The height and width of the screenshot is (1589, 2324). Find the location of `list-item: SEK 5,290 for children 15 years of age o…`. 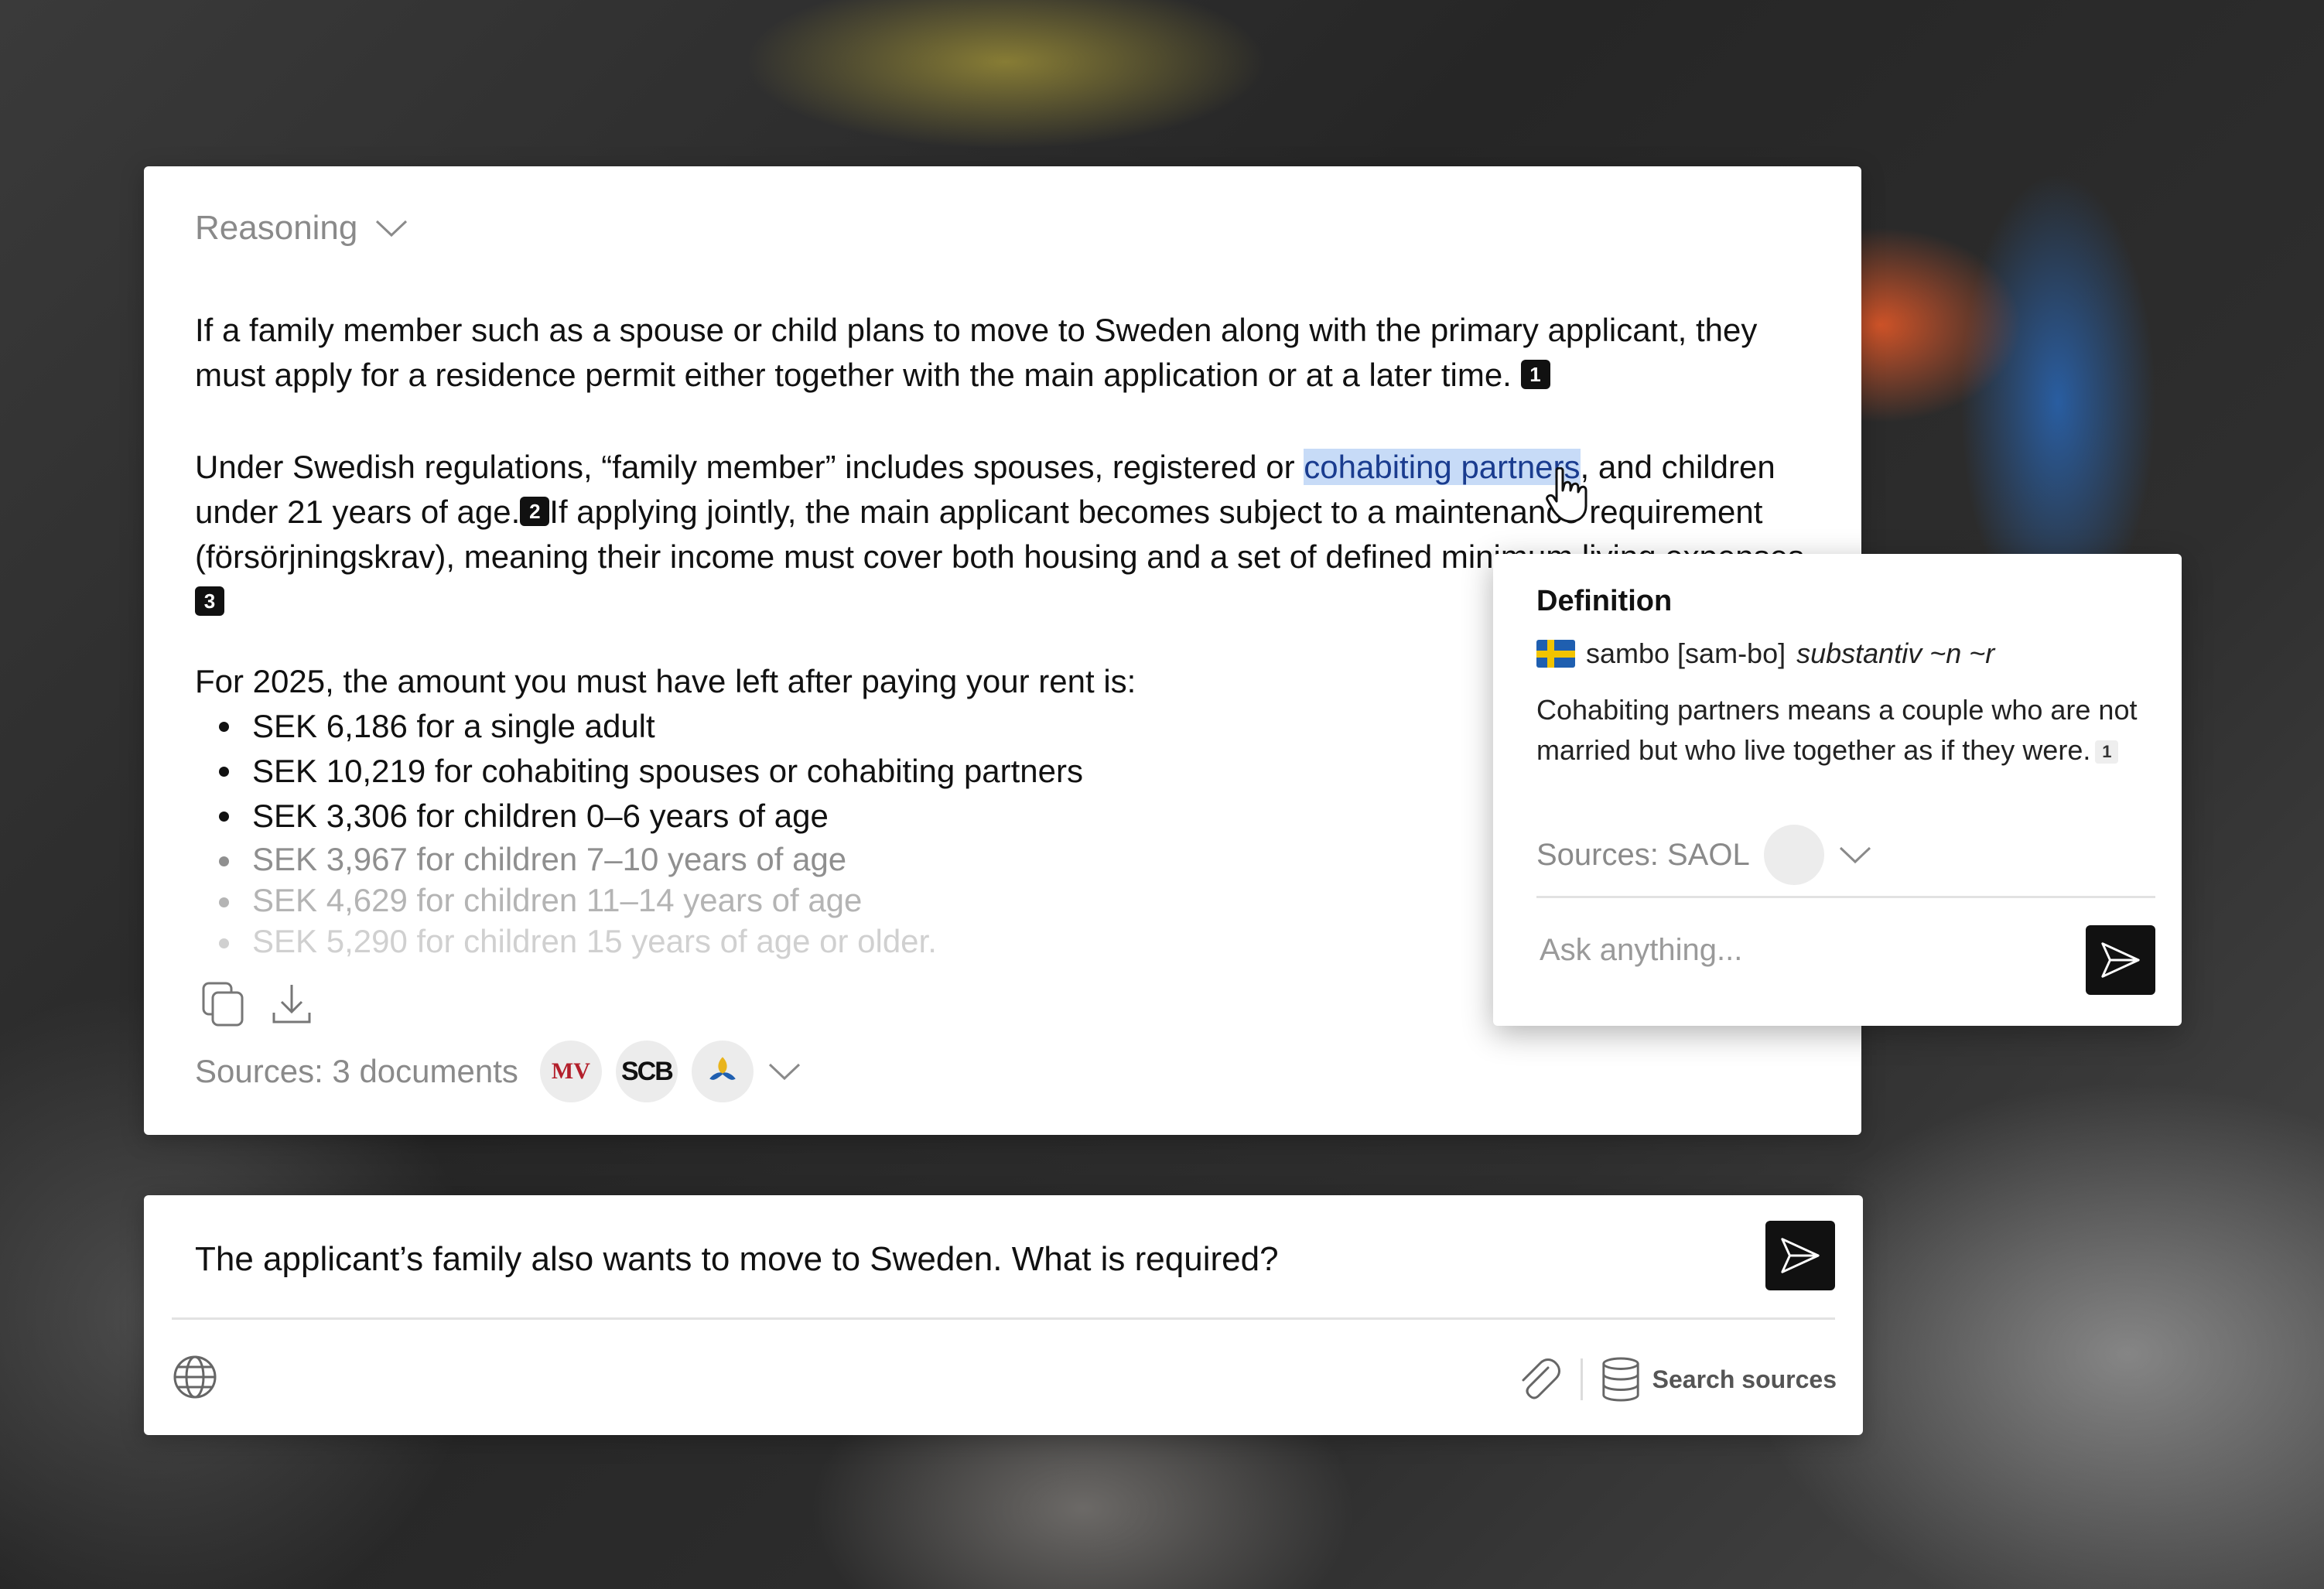

list-item: SEK 5,290 for children 15 years of age o… is located at coordinates (665, 941).